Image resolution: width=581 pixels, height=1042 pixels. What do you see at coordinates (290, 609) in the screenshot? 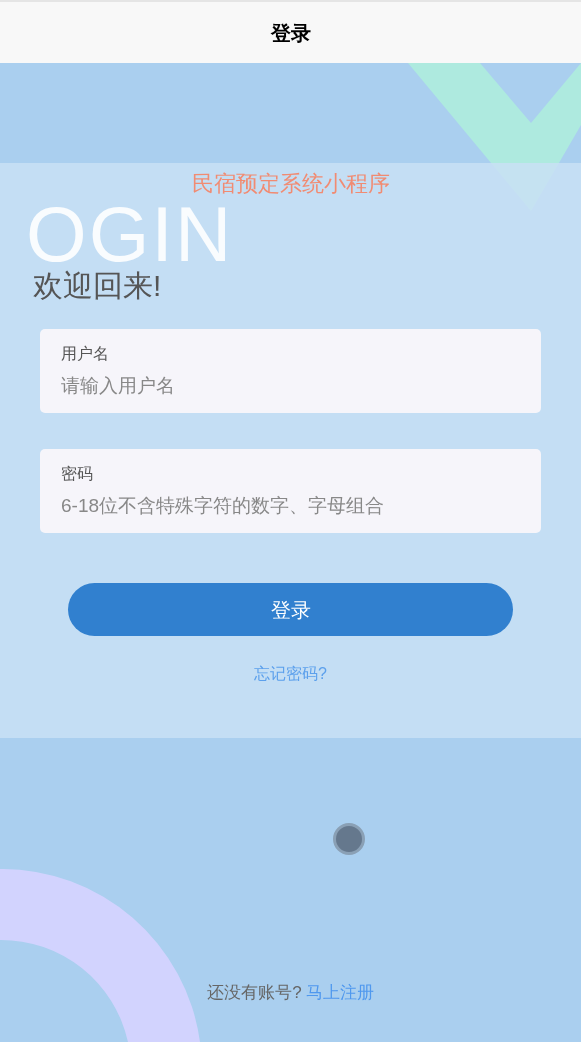
I see `login-button: 登录` at bounding box center [290, 609].